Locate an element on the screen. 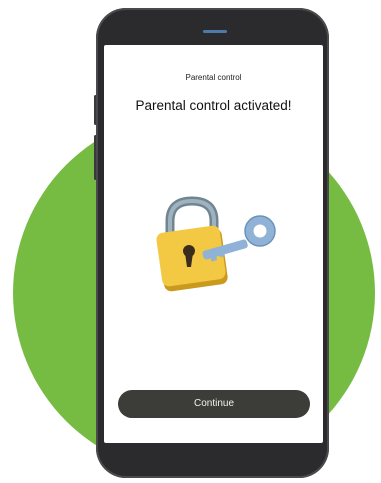 This screenshot has height=483, width=381. padlock-with-key-icon is located at coordinates (217, 243).